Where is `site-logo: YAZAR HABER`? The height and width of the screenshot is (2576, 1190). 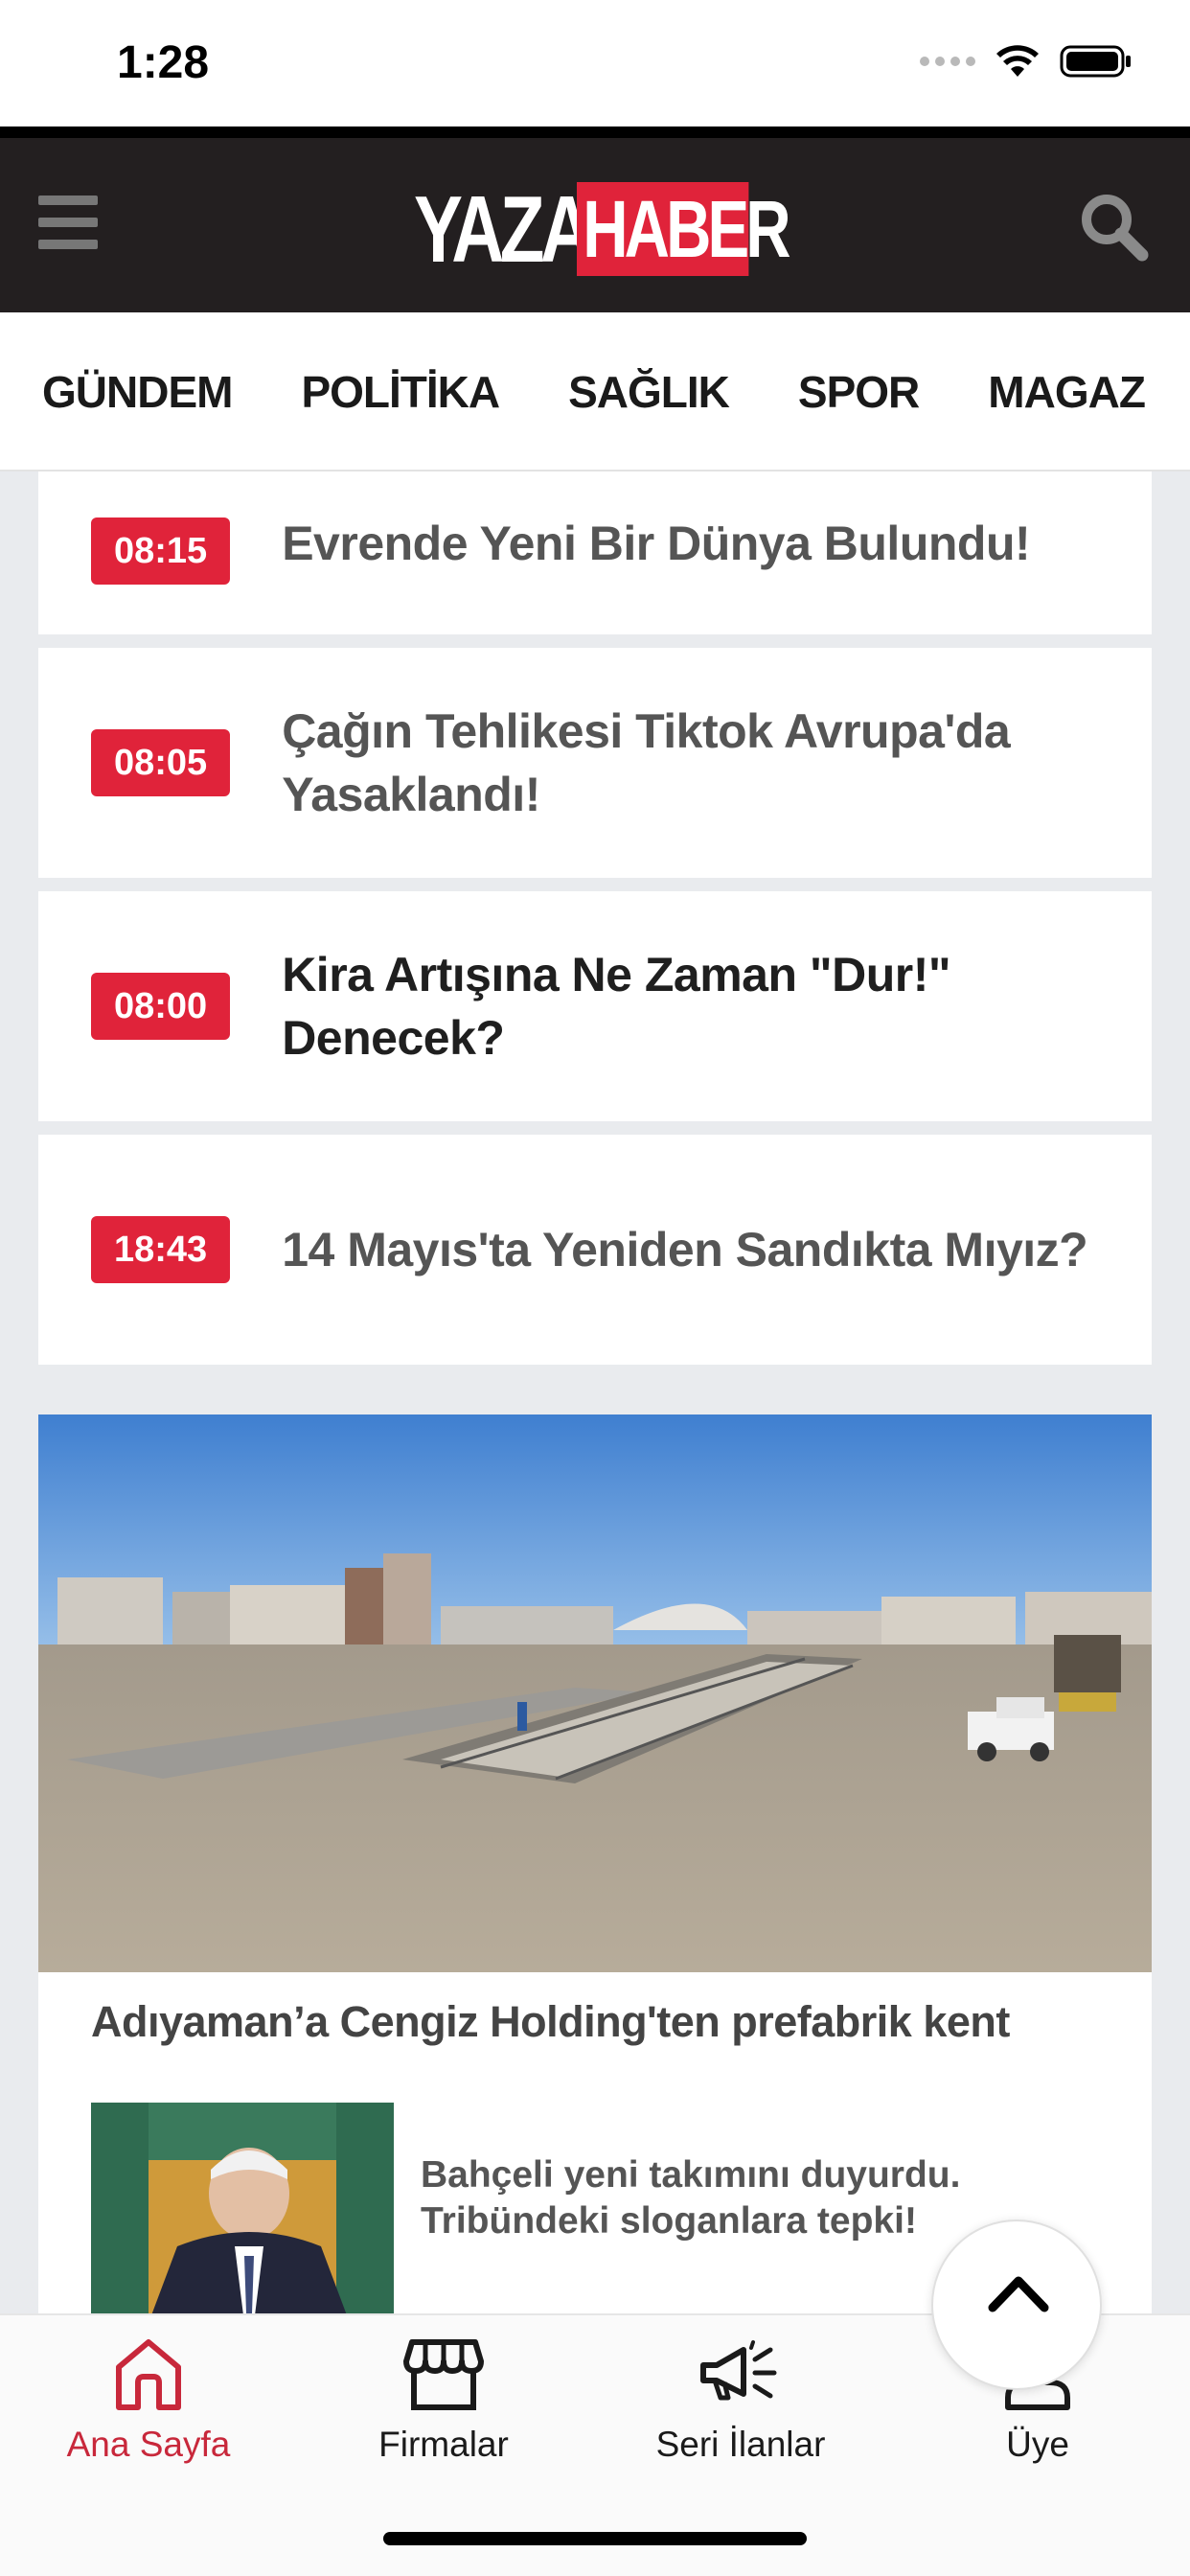 site-logo: YAZAR HABER is located at coordinates (606, 229).